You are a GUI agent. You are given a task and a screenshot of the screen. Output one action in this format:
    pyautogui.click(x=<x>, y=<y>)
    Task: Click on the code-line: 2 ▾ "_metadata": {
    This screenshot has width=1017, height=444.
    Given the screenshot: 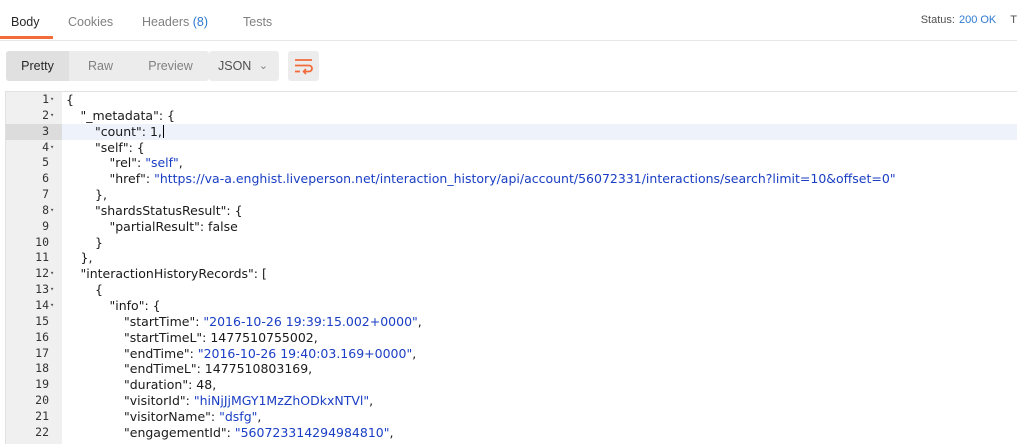 What is the action you would take?
    pyautogui.click(x=511, y=116)
    